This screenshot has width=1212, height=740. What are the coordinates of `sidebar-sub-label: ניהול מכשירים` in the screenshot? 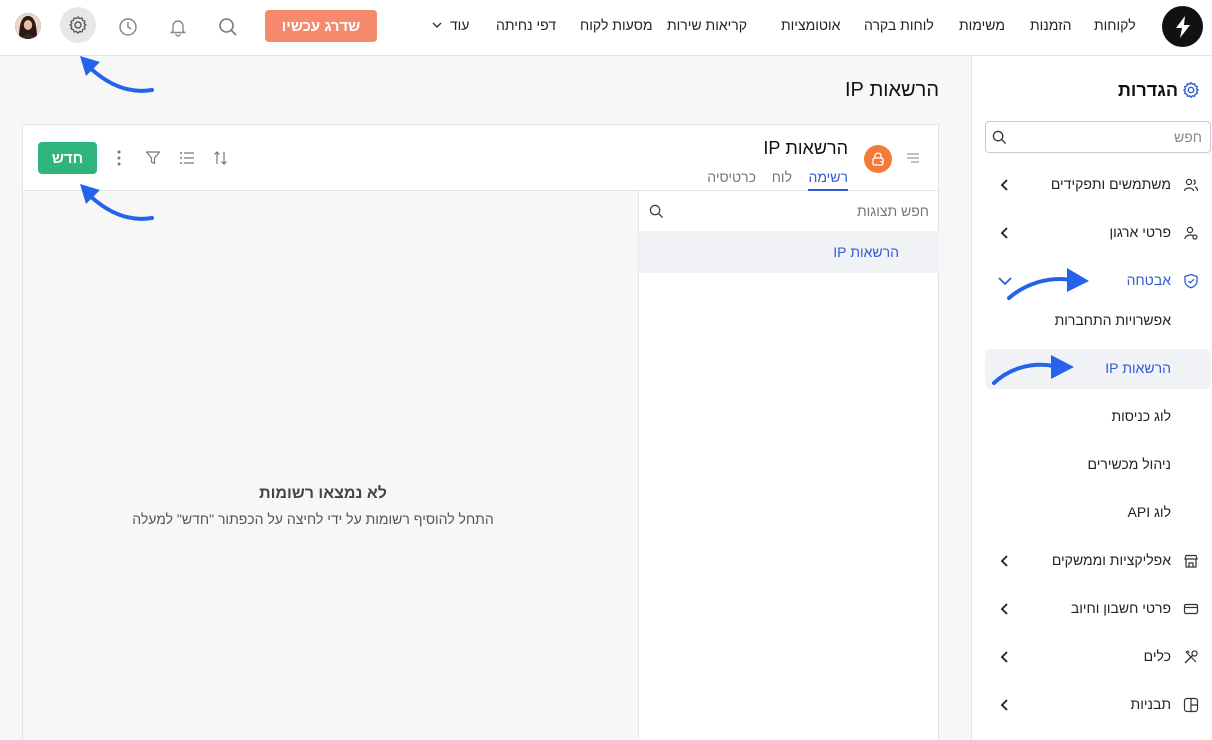 It's located at (1129, 464).